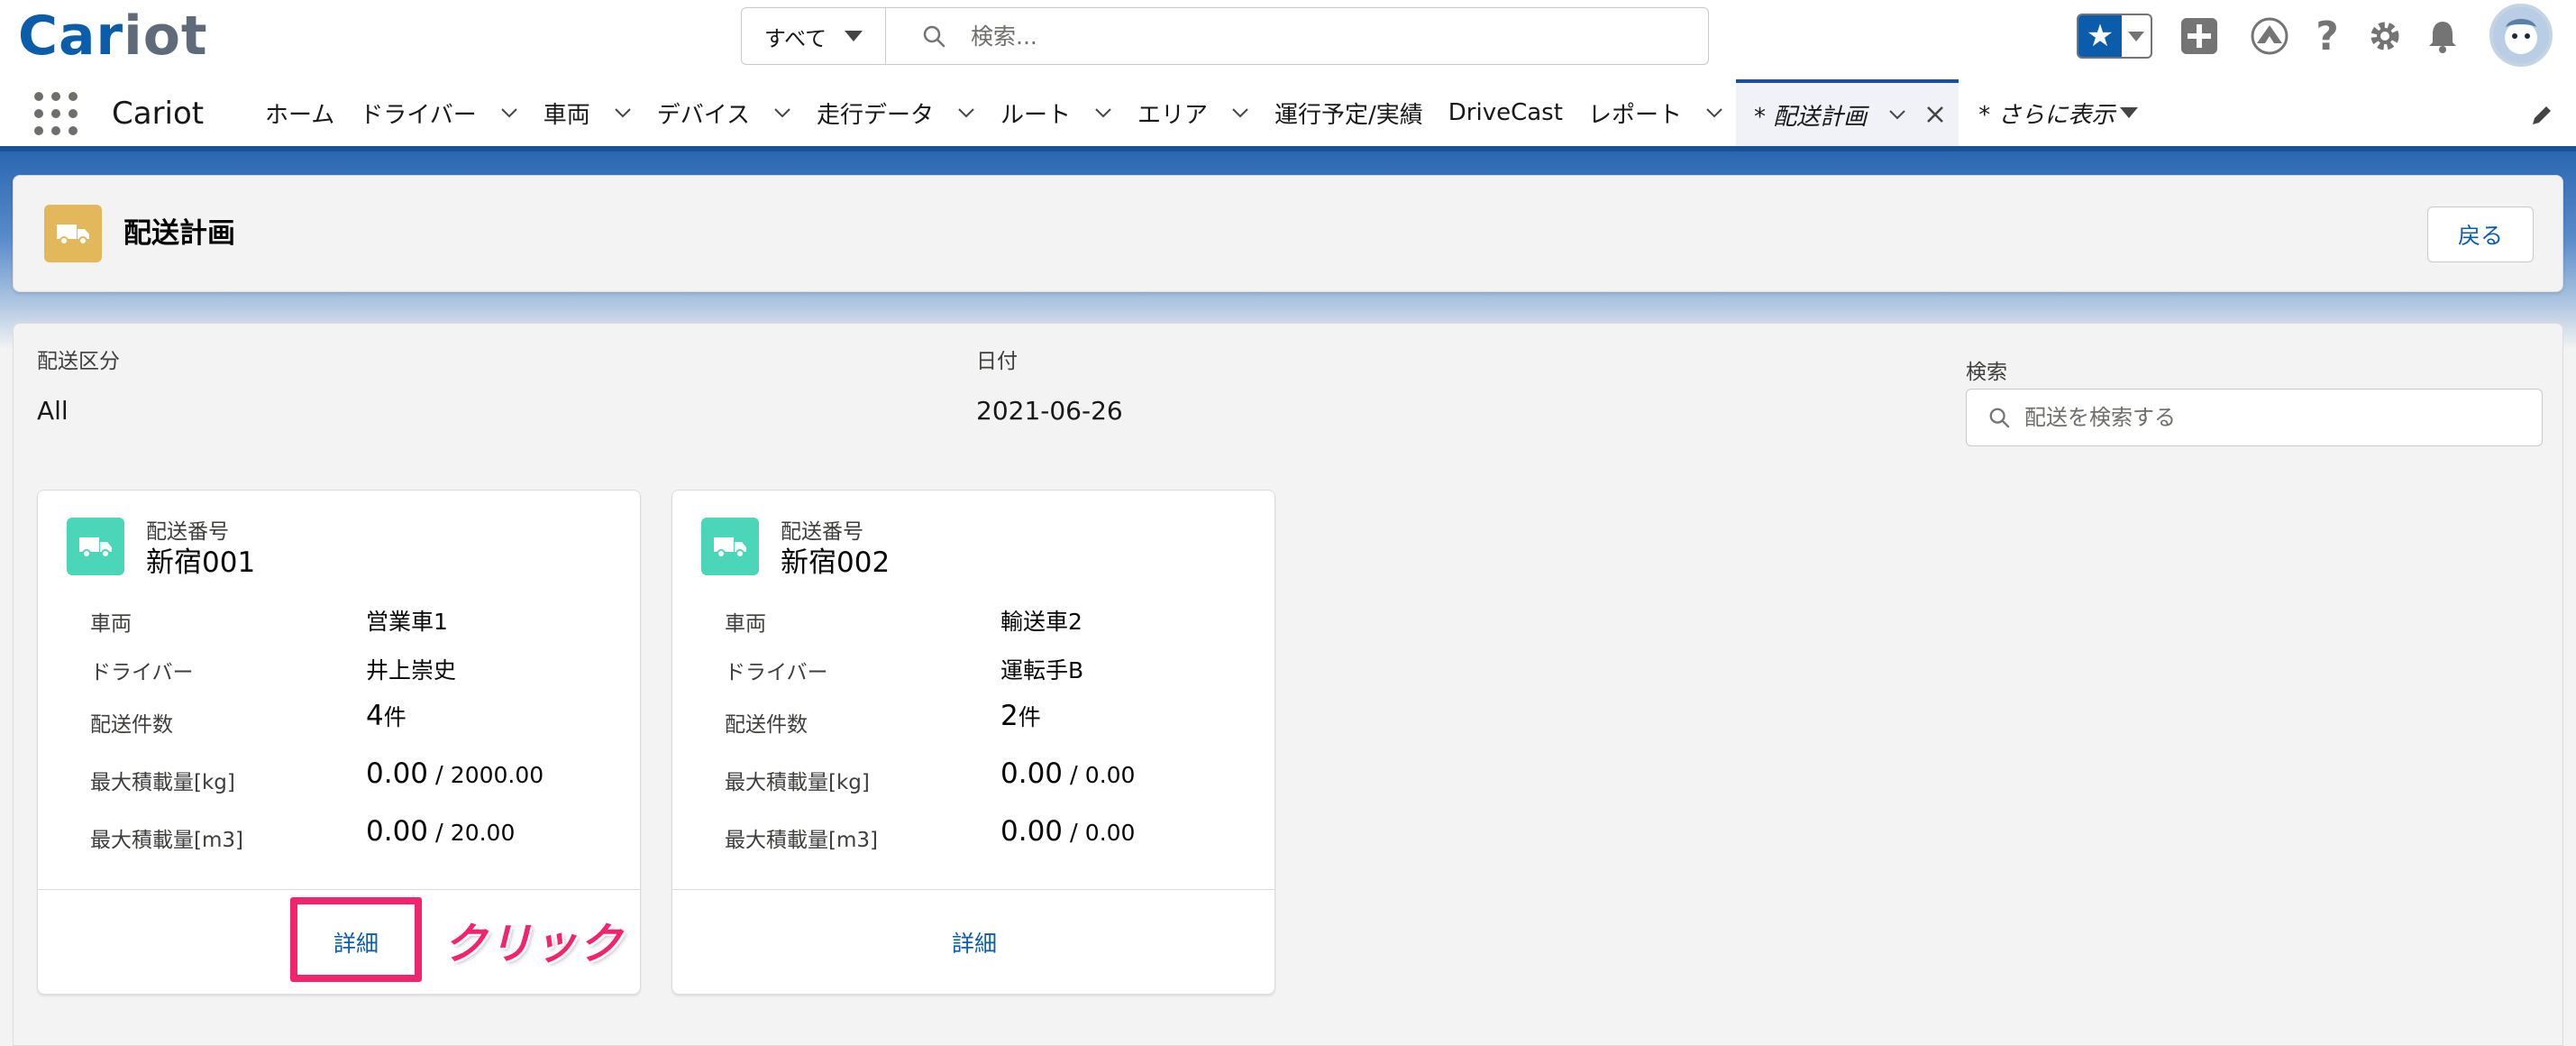  Describe the element at coordinates (997, 361) in the screenshot. I see `date-label: 日付` at that location.